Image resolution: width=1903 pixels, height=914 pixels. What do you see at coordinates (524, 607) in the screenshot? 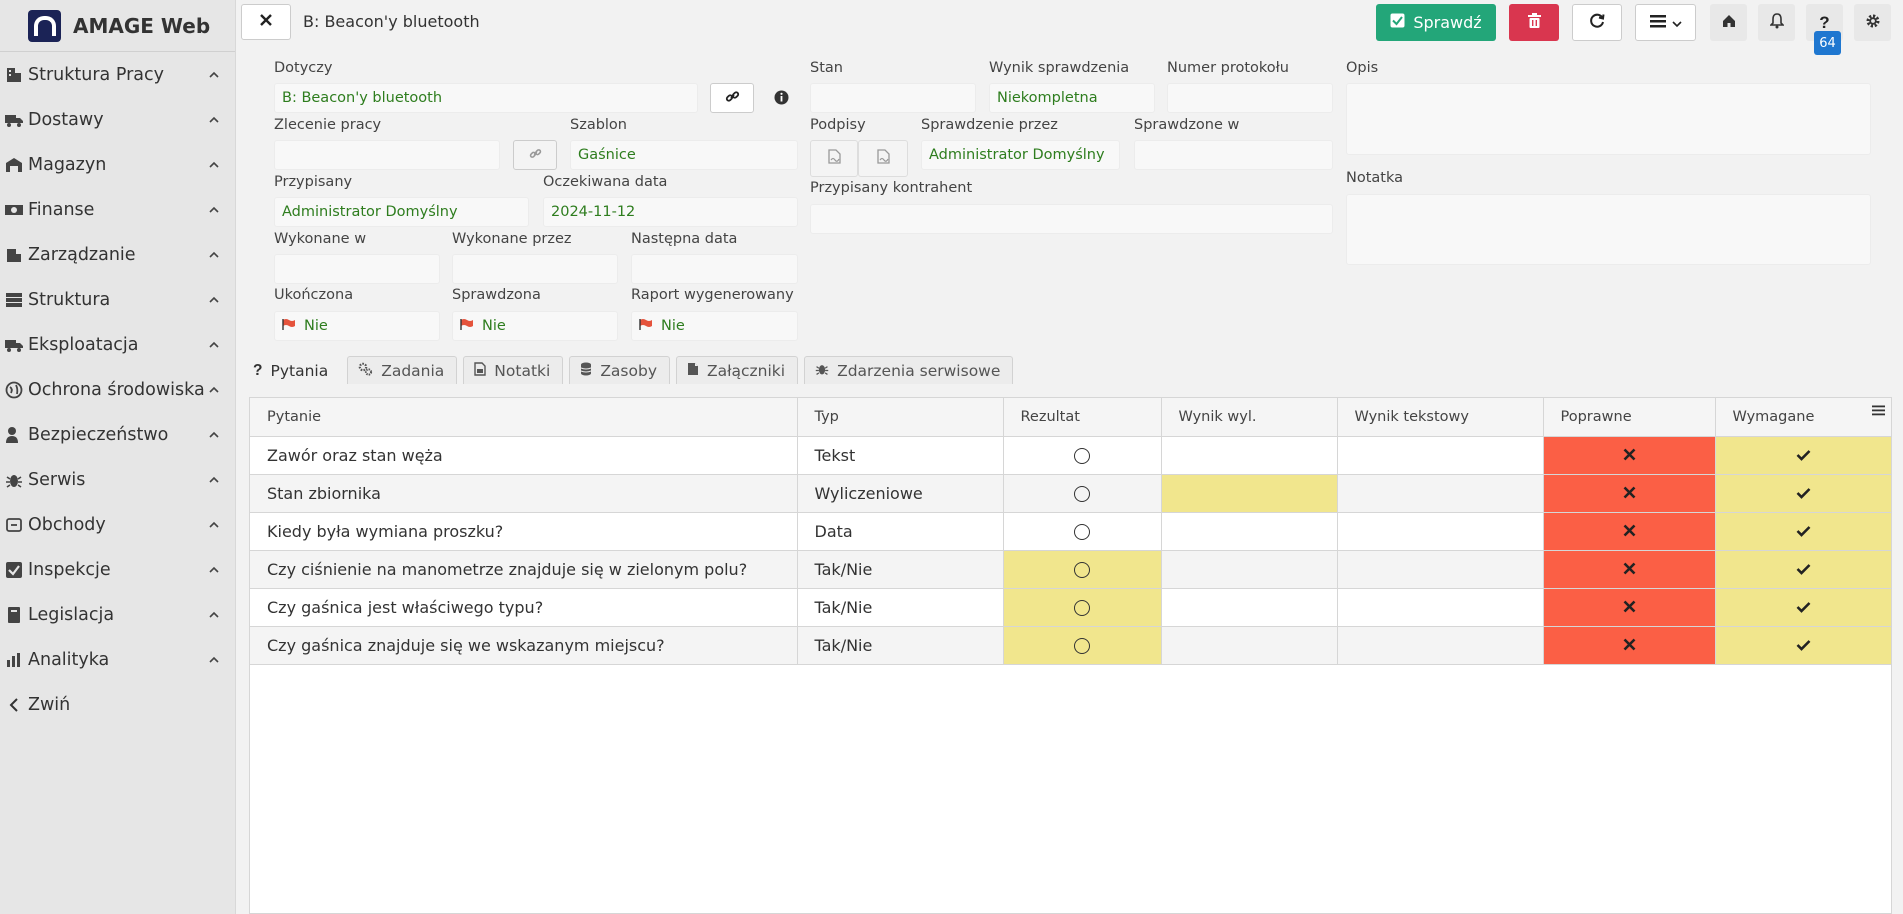
I see `cell-pytanie: Czy gaśnica jest właściwego typu?` at bounding box center [524, 607].